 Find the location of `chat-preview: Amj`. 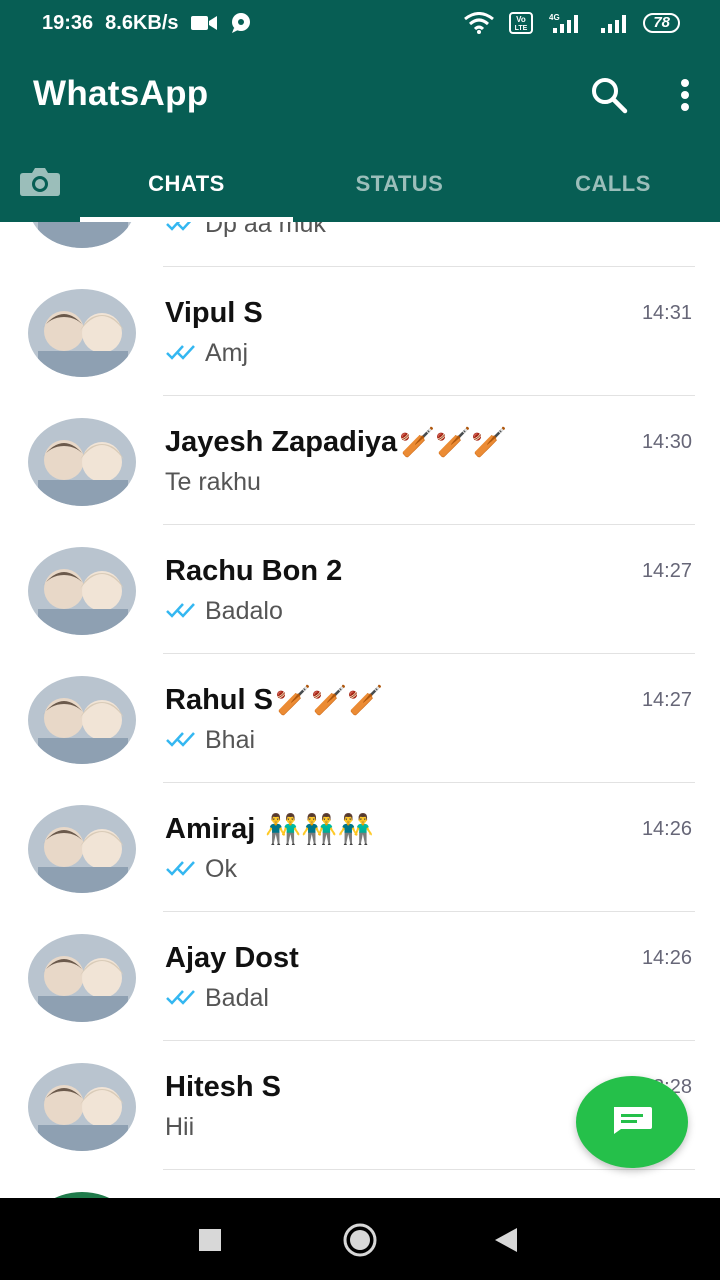

chat-preview: Amj is located at coordinates (206, 353).